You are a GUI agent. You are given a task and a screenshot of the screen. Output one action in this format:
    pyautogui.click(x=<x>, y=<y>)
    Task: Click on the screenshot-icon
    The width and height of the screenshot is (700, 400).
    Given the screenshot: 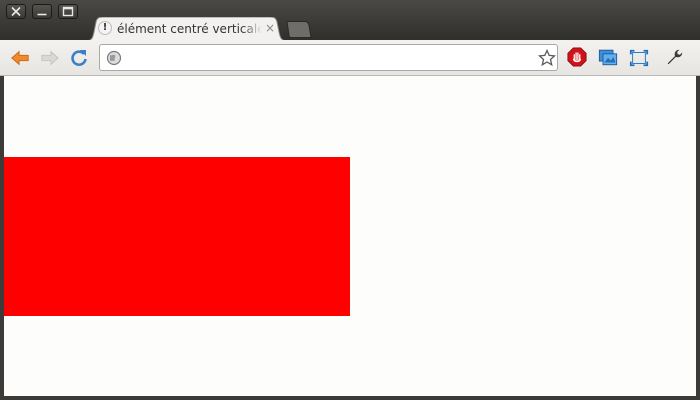 What is the action you would take?
    pyautogui.click(x=608, y=57)
    